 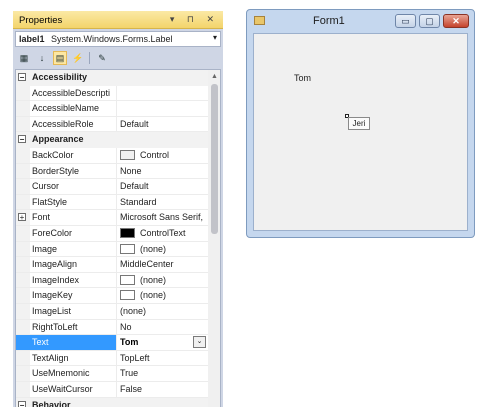 What do you see at coordinates (112, 234) in the screenshot?
I see `property-row-forecolor: ForeColor ControlText` at bounding box center [112, 234].